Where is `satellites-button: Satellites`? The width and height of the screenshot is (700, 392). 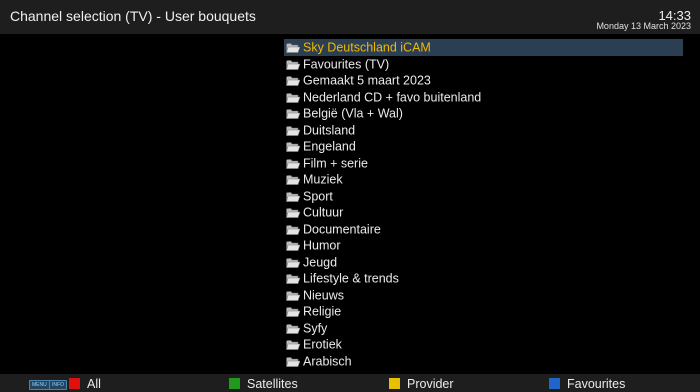
satellites-button: Satellites is located at coordinates (272, 384).